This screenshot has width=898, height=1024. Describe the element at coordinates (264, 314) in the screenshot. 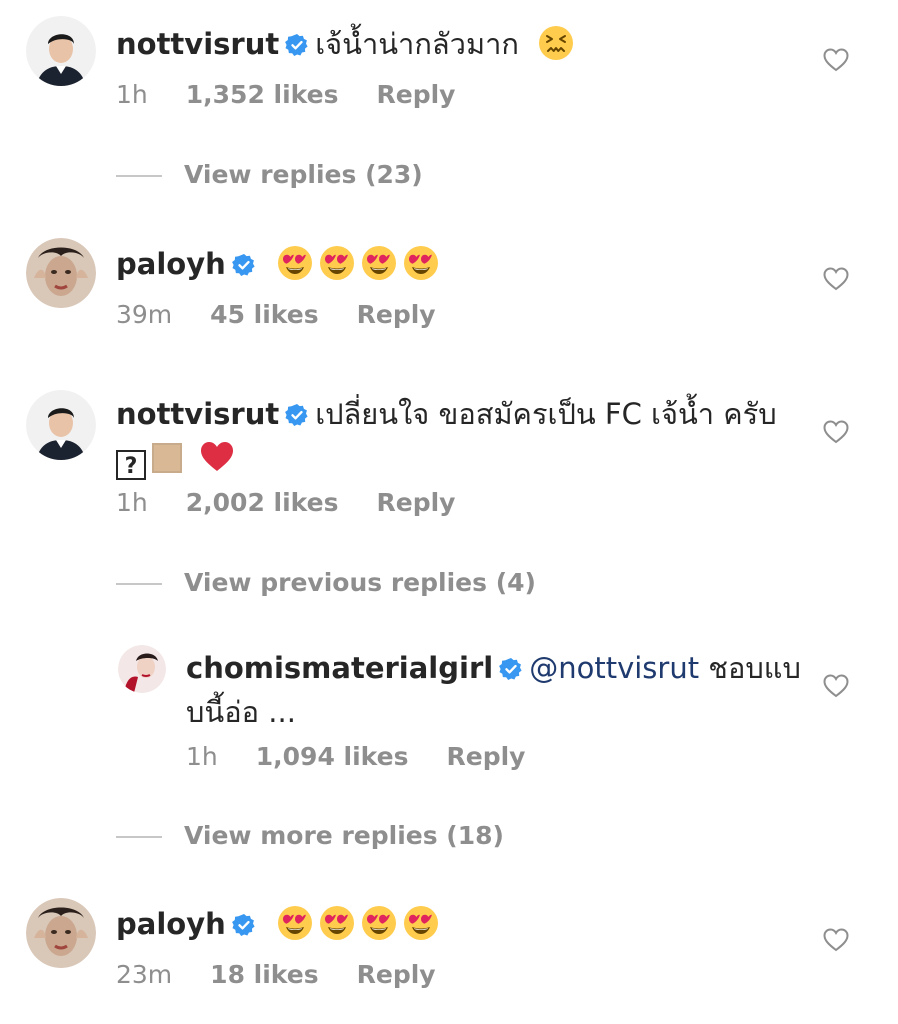

I see `likes-count: 45 likes` at that location.